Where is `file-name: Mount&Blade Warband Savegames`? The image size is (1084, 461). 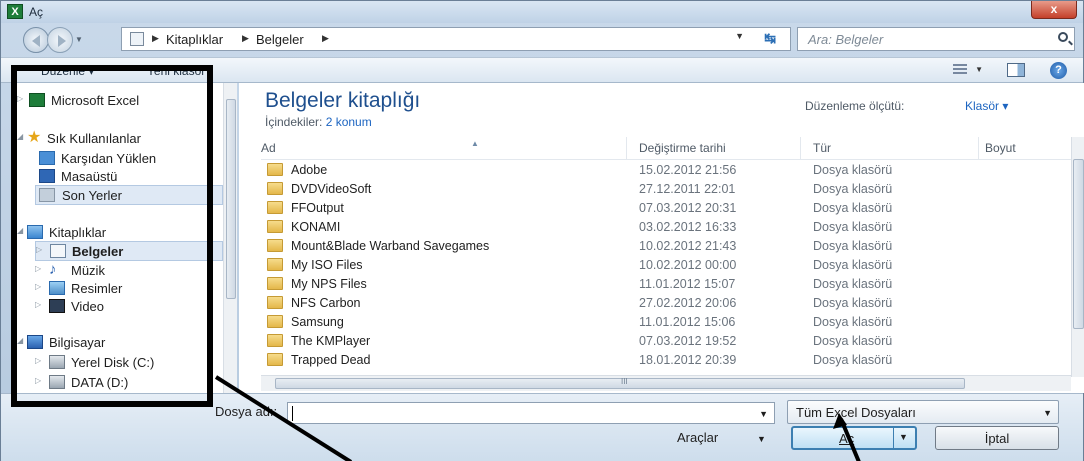 file-name: Mount&Blade Warband Savegames is located at coordinates (390, 246).